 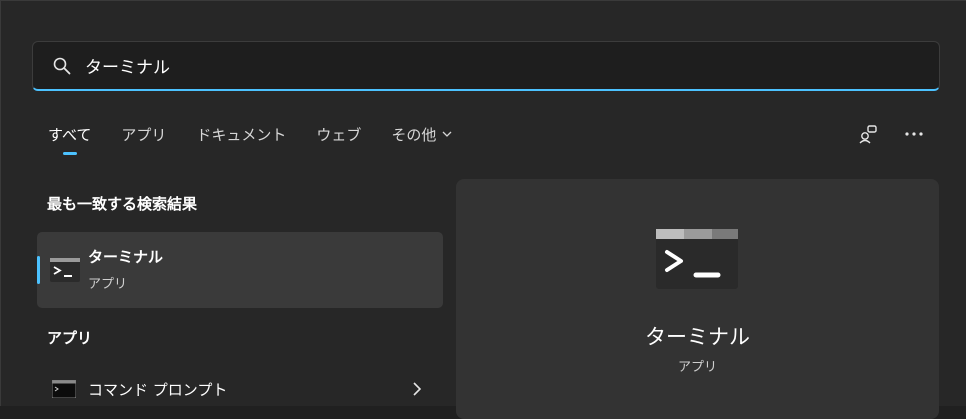 I want to click on active-tab-indicator, so click(x=69, y=153).